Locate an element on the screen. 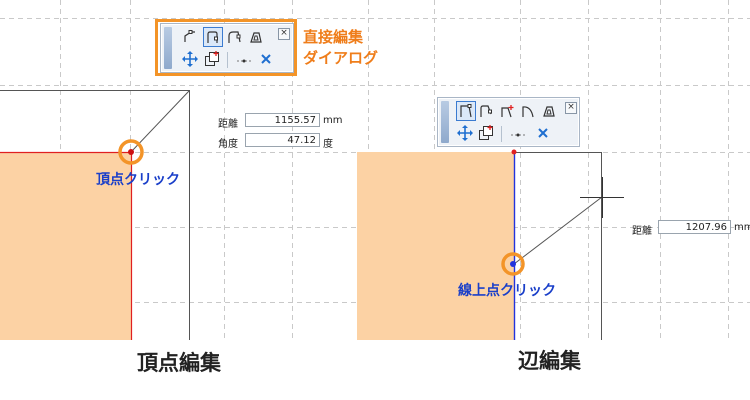 Image resolution: width=750 pixels, height=400 pixels. close-icon: × is located at coordinates (571, 108).